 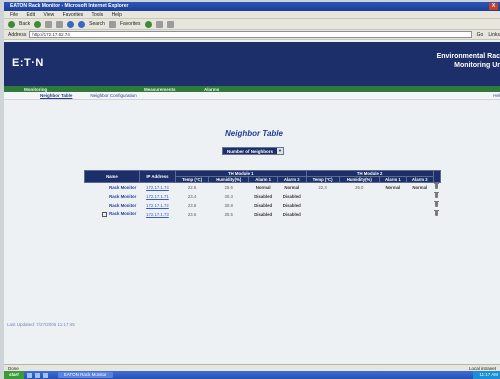 I want to click on banner-title: Environmental Rac Monitoring Ur, so click(x=468, y=61).